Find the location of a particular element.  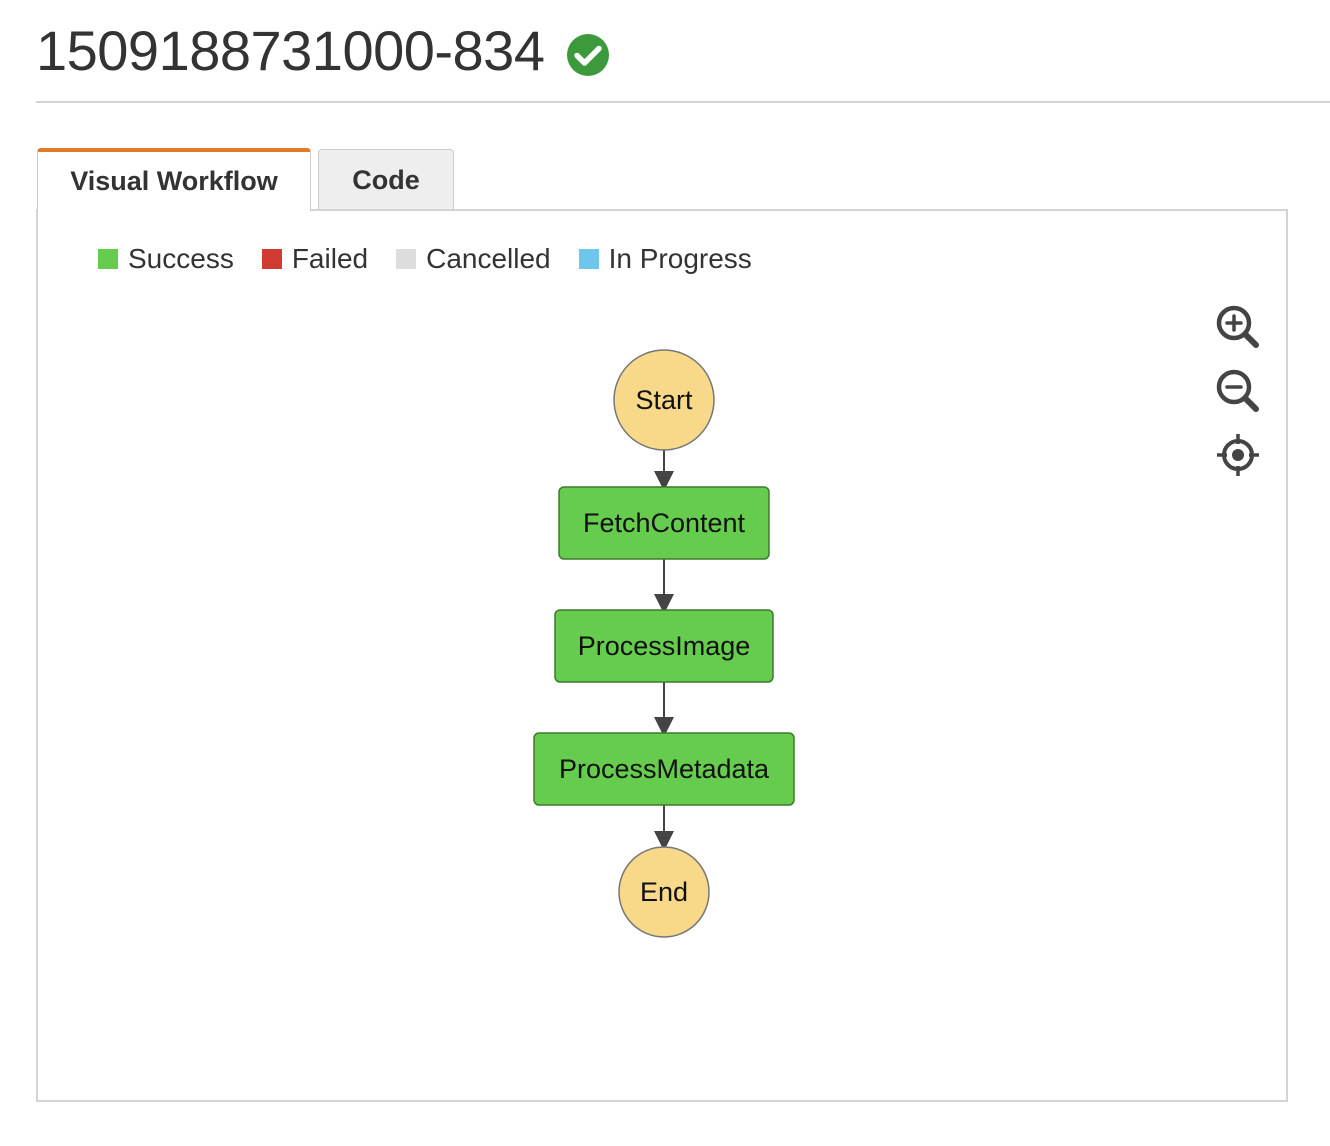

tab-code: Code is located at coordinates (386, 179).